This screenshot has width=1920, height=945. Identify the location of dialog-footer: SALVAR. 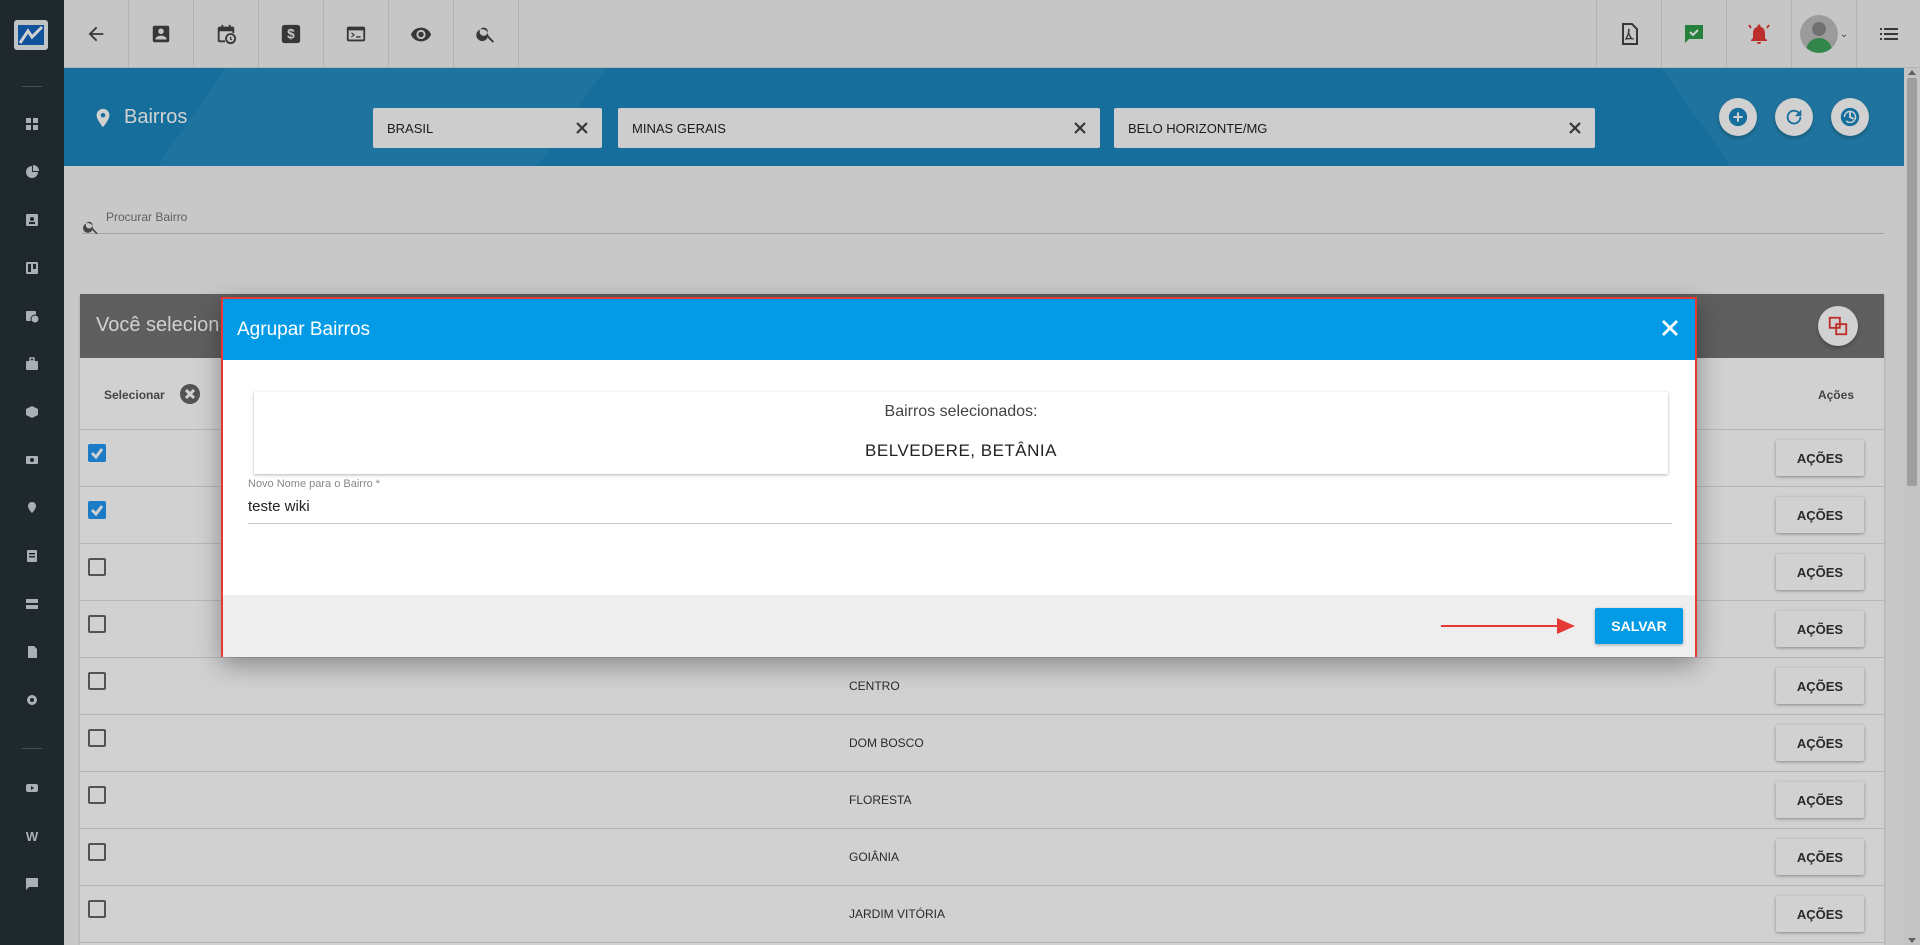
(959, 626).